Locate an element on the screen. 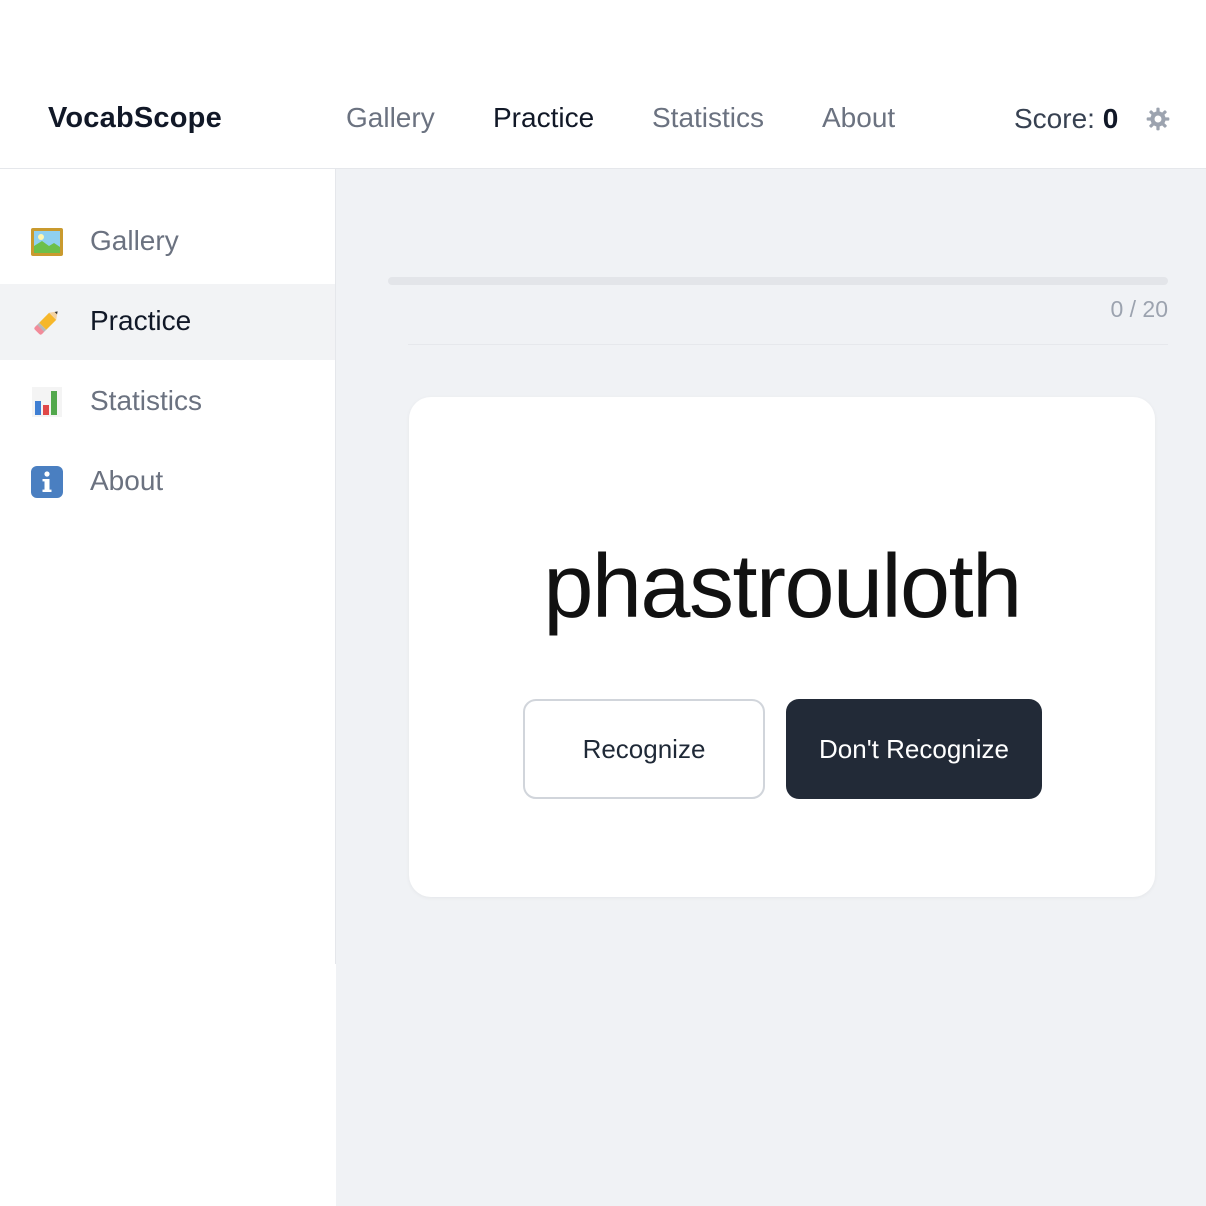 This screenshot has width=1206, height=1206. score-display: Score: 0 is located at coordinates (1066, 119).